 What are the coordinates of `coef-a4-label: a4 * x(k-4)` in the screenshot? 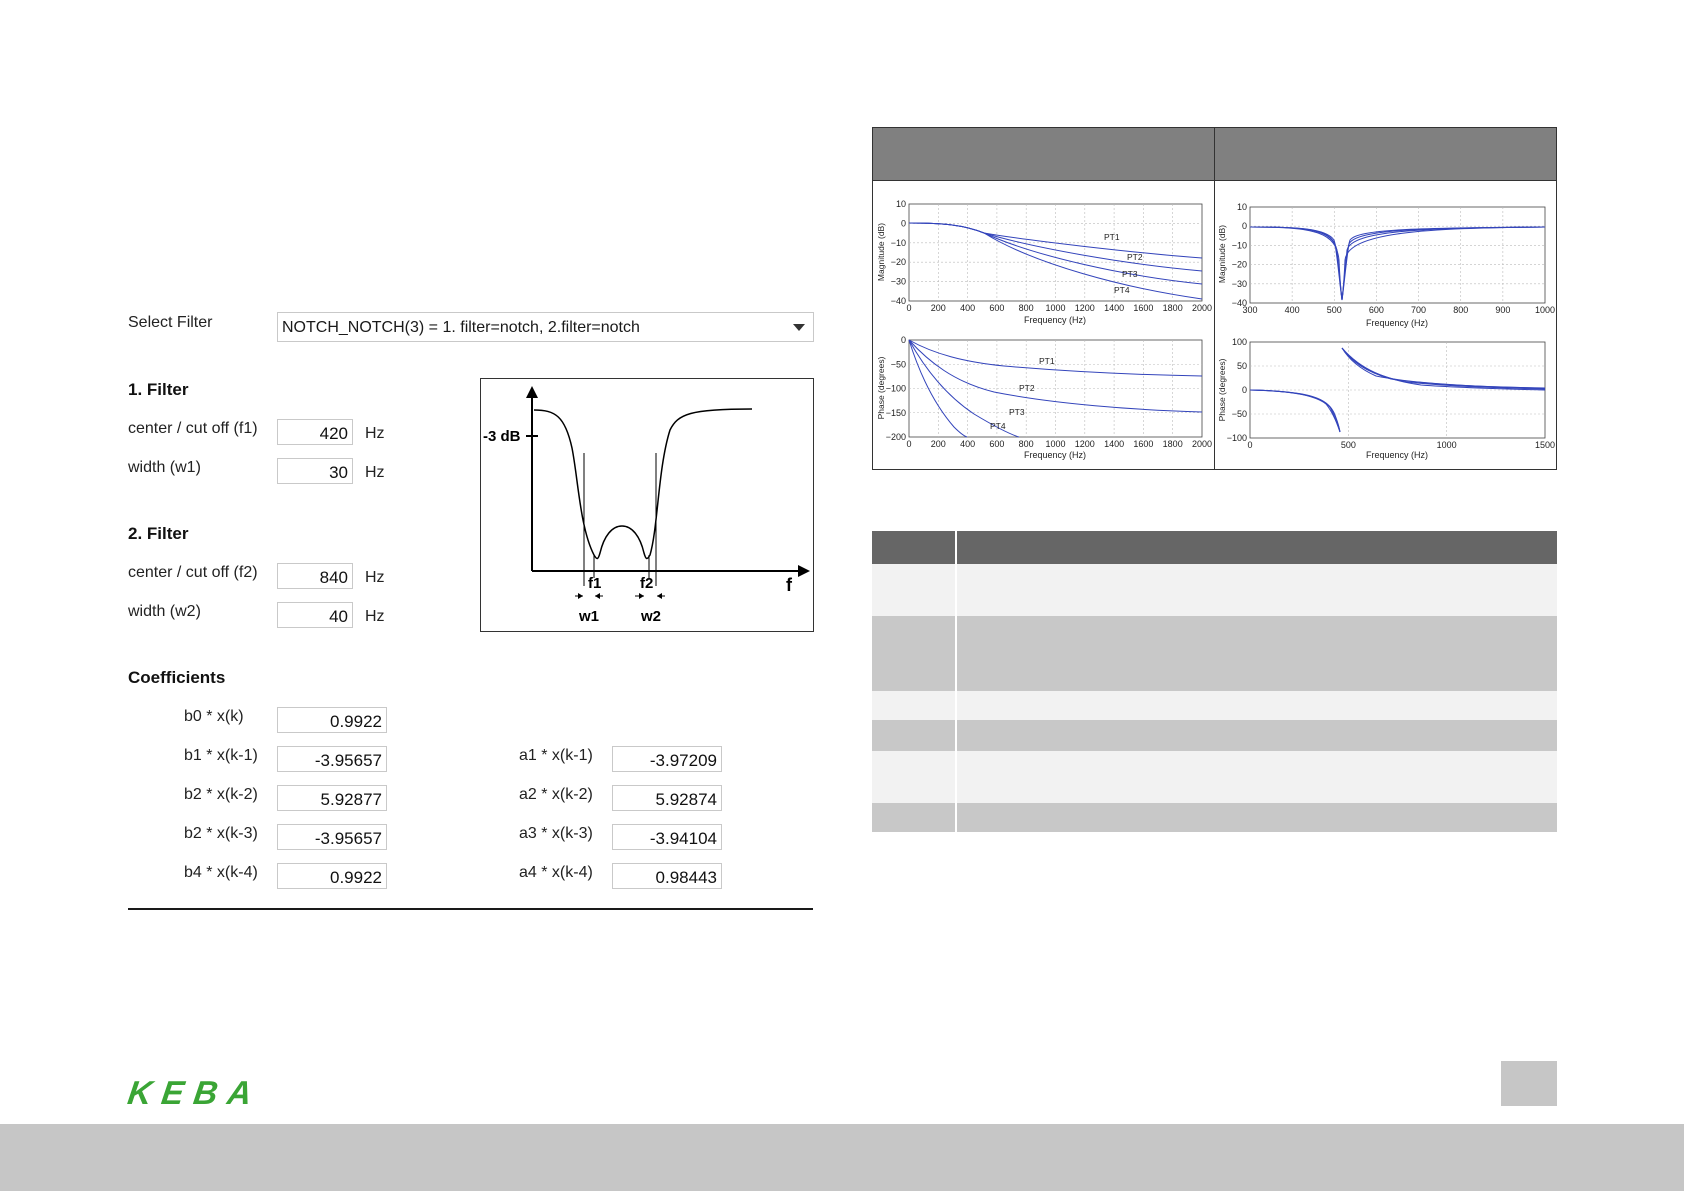 It's located at (556, 872).